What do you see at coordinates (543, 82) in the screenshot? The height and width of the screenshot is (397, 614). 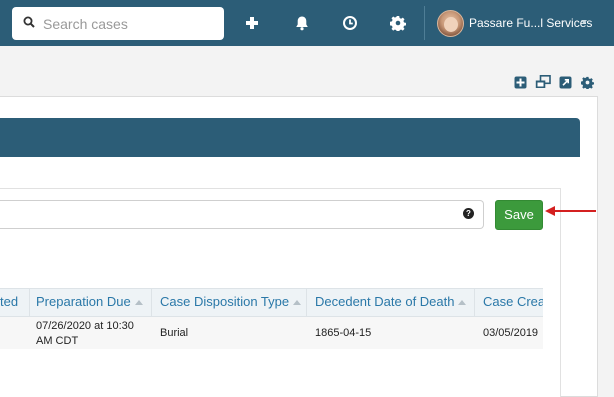 I see `windows-icon` at bounding box center [543, 82].